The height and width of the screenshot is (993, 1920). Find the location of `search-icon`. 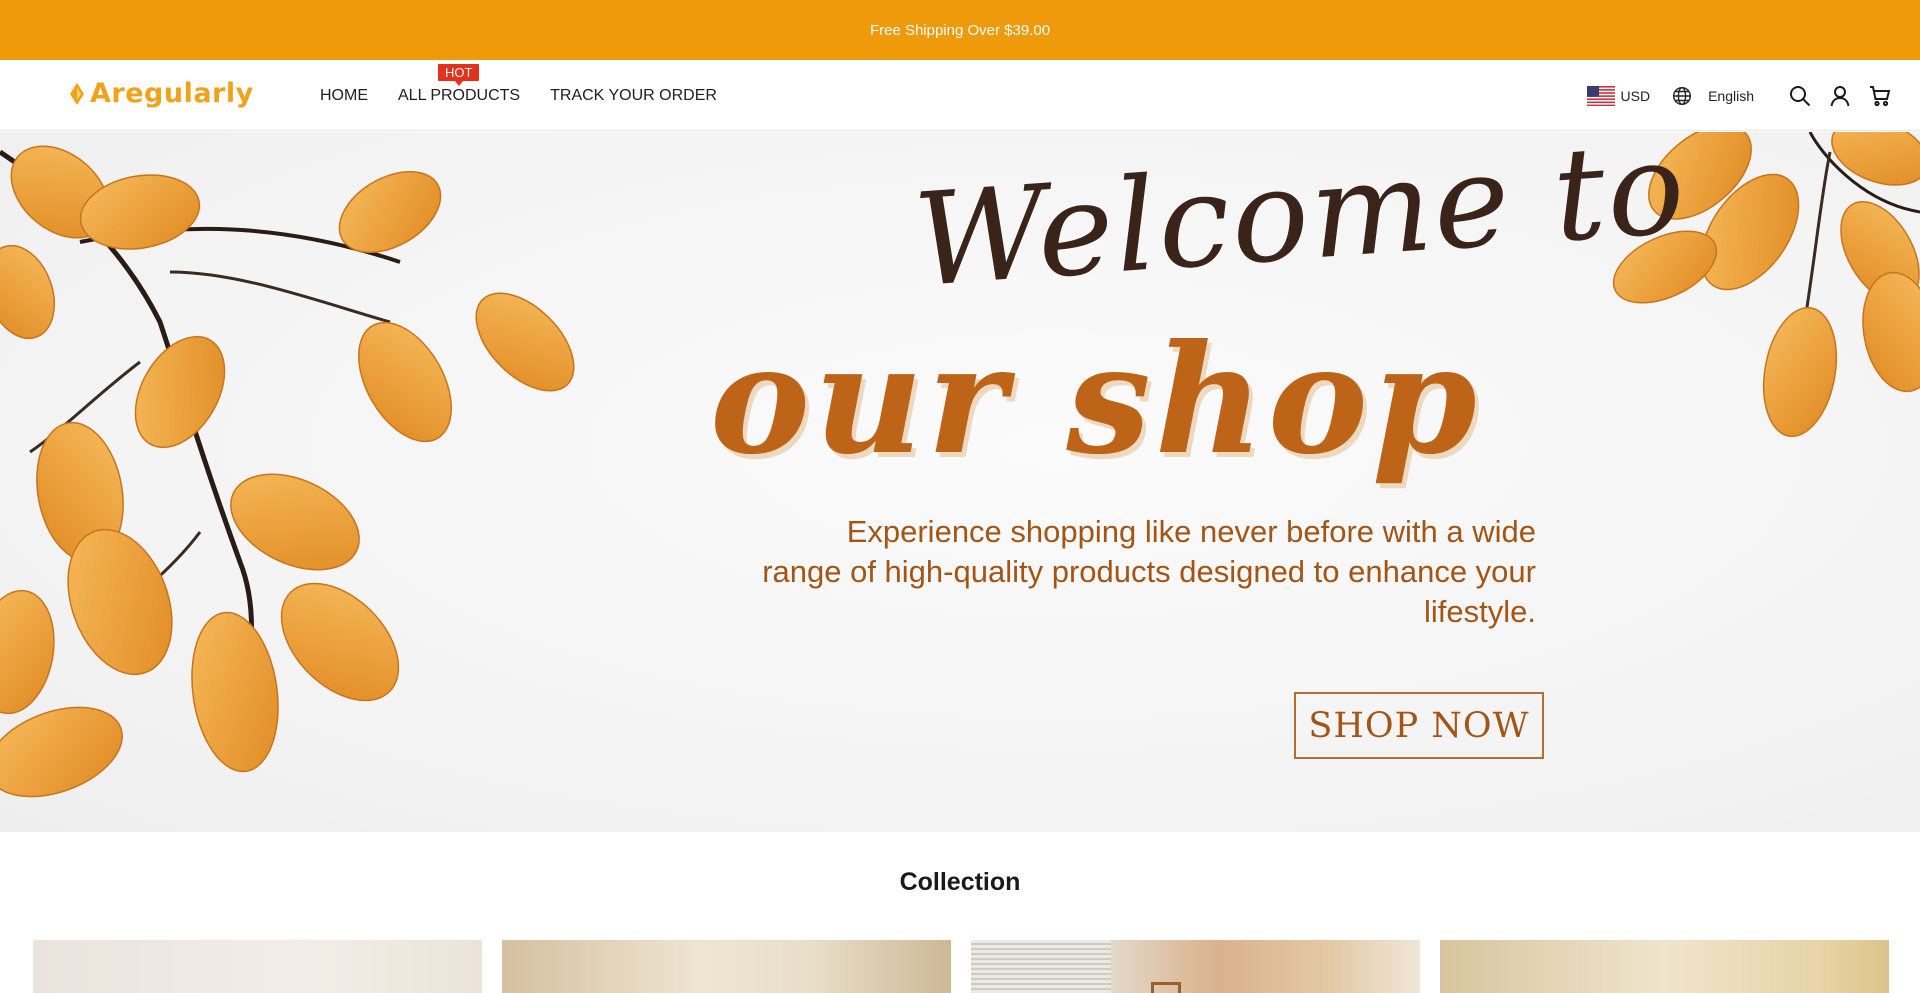

search-icon is located at coordinates (1800, 95).